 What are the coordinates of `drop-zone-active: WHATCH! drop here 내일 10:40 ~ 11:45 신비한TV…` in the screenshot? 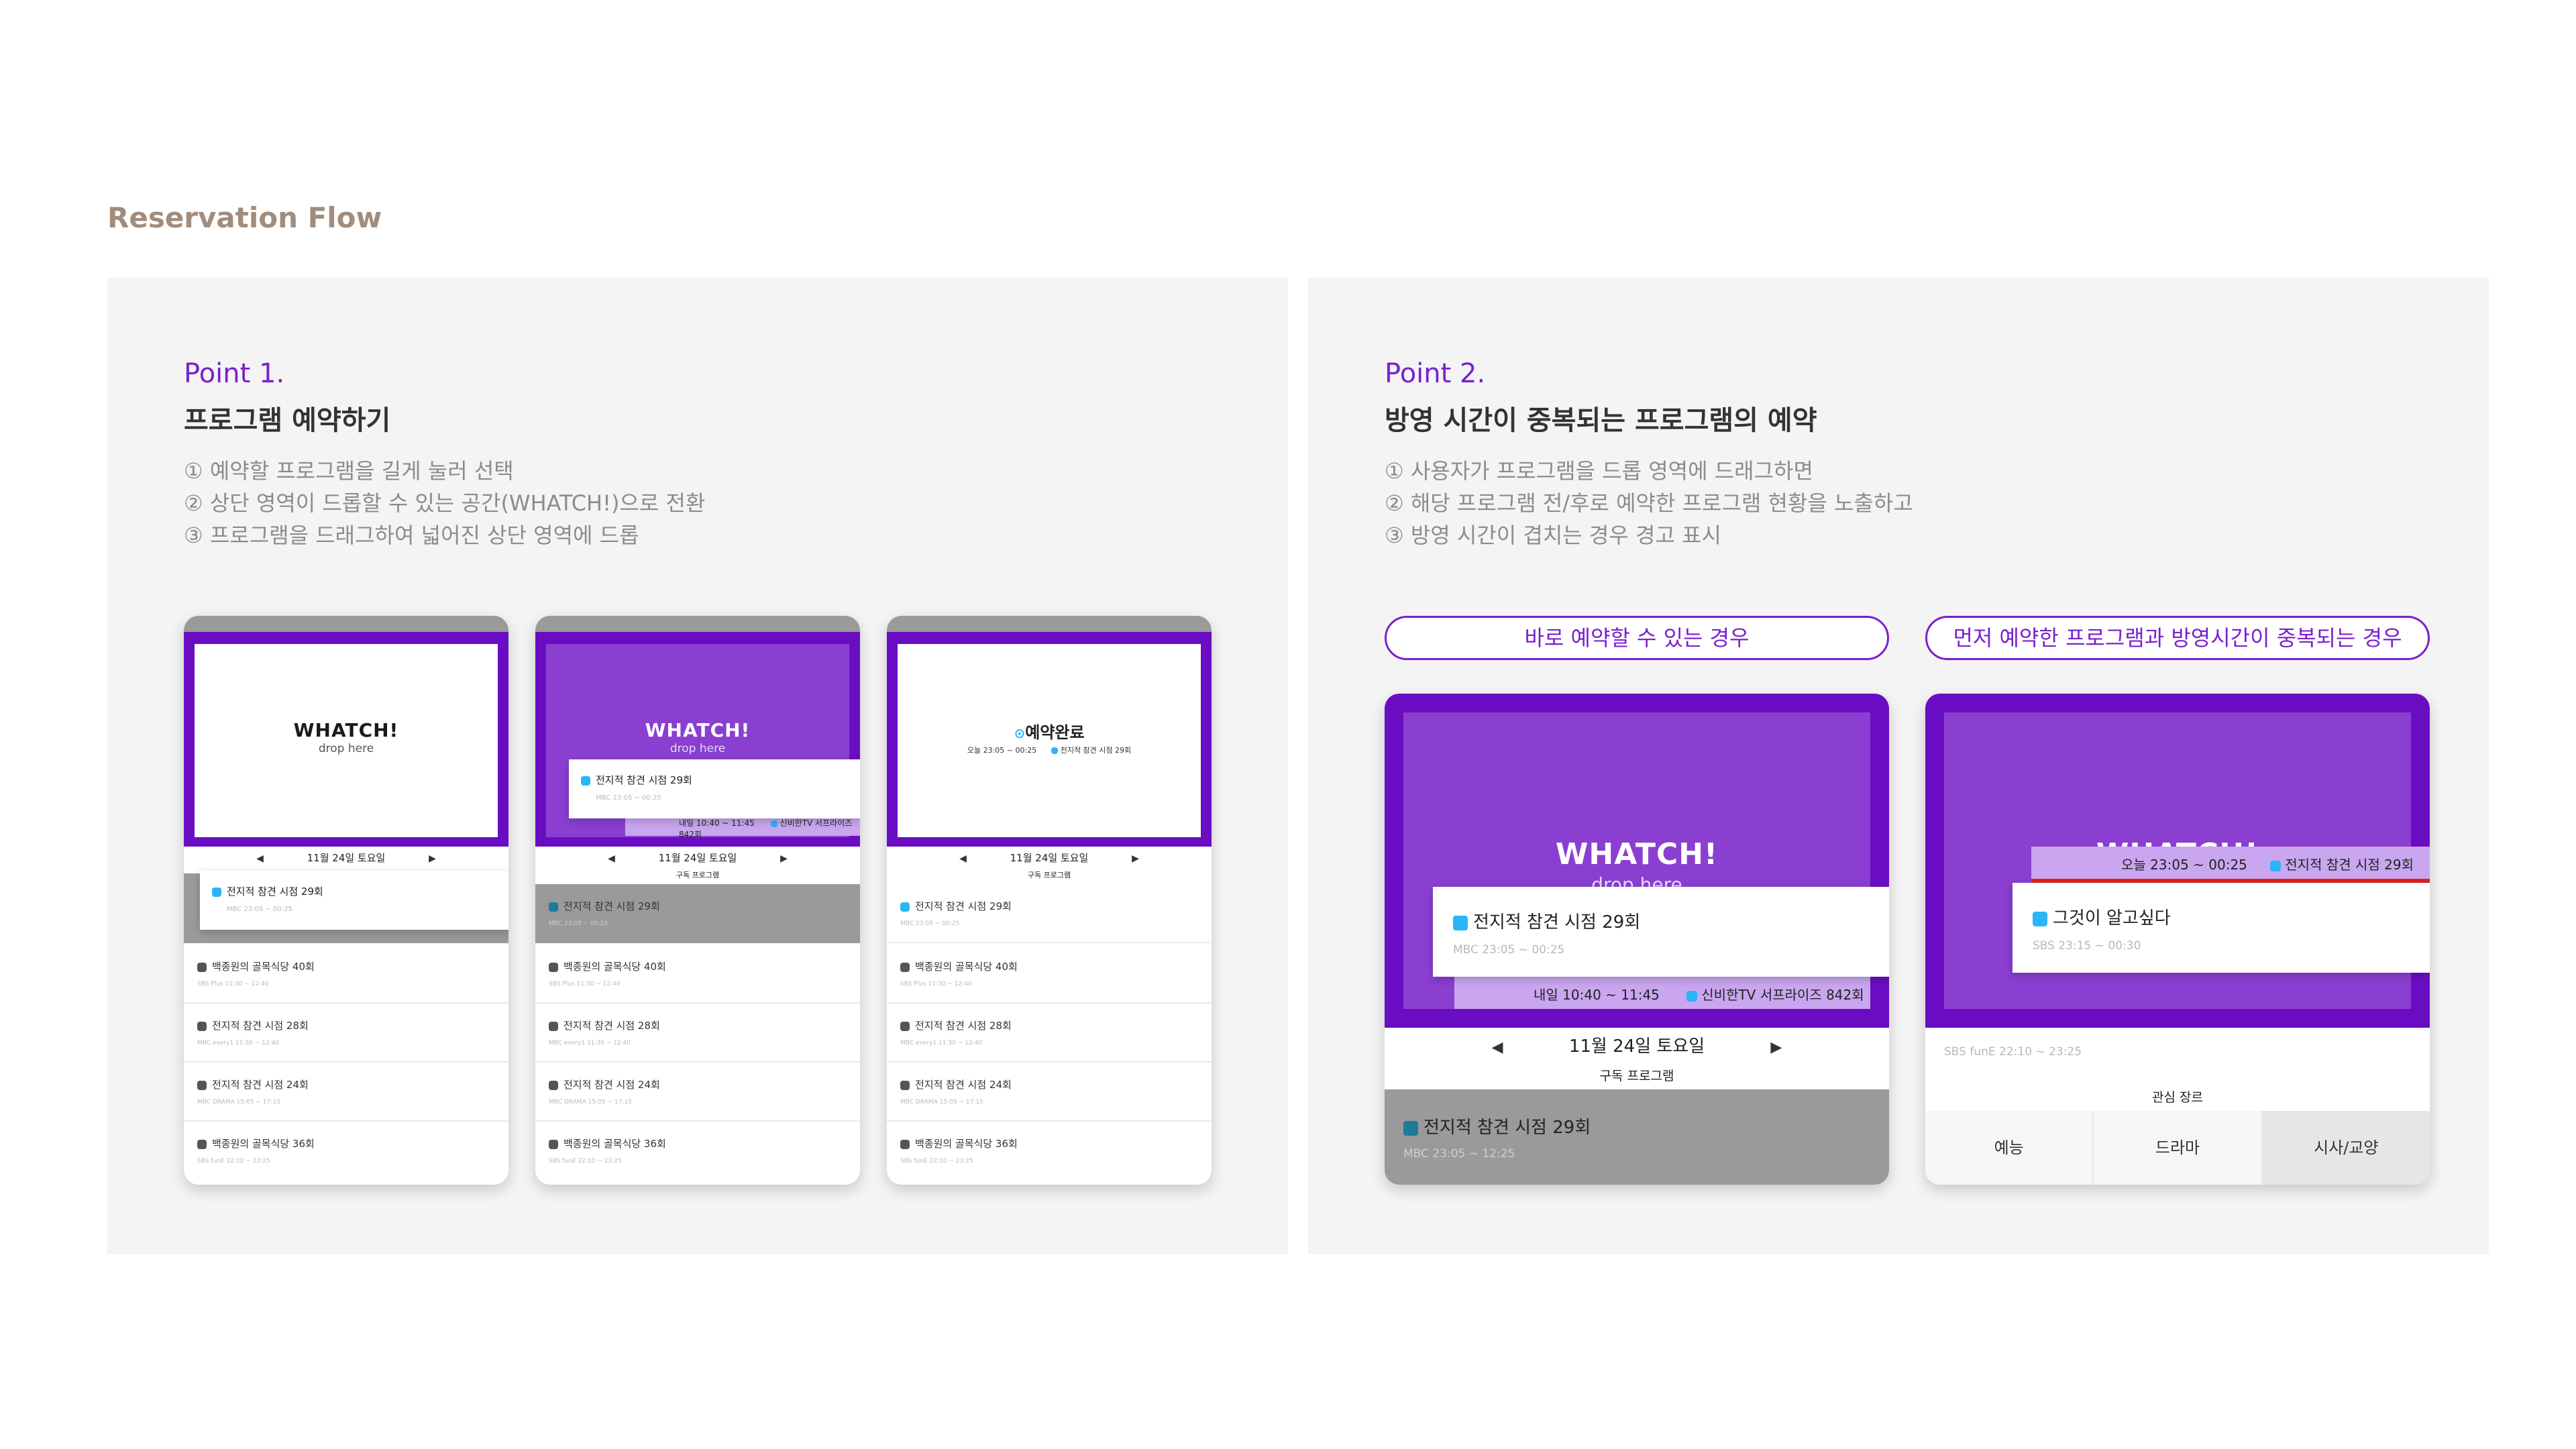 It's located at (1637, 861).